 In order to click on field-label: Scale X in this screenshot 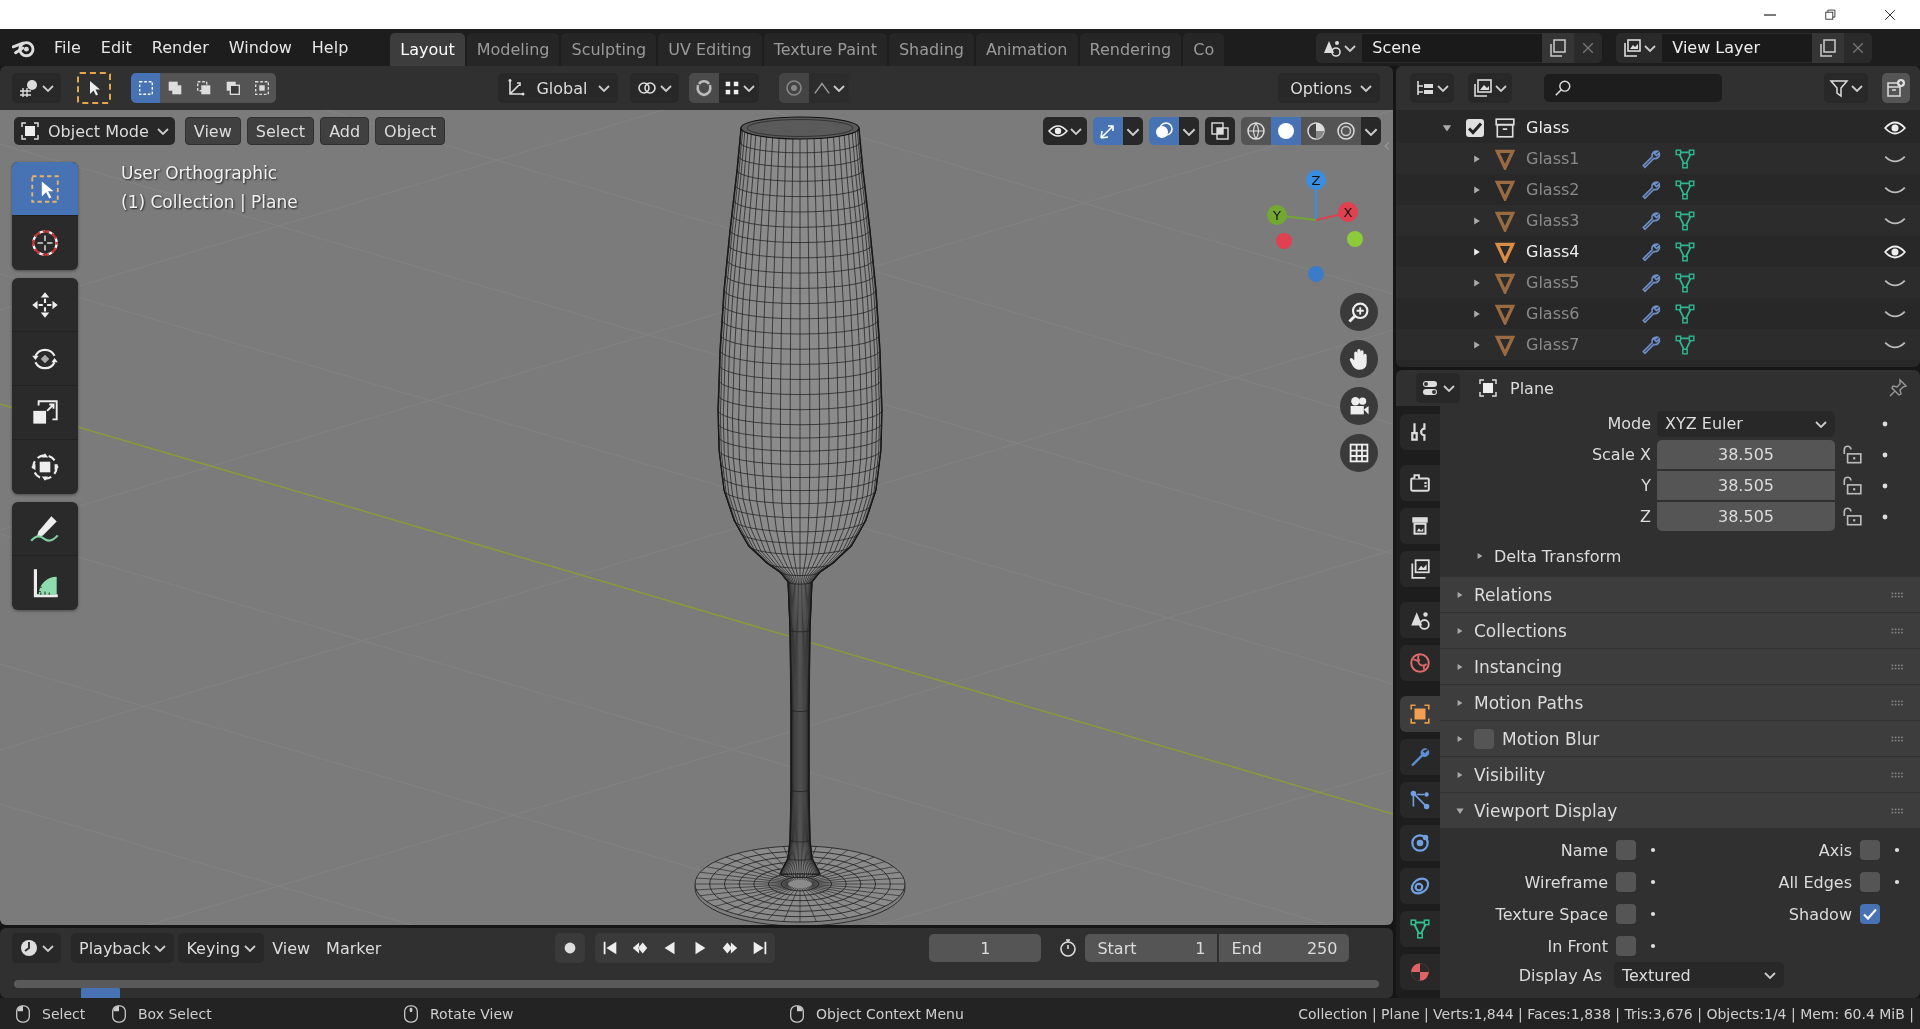, I will do `click(1621, 454)`.